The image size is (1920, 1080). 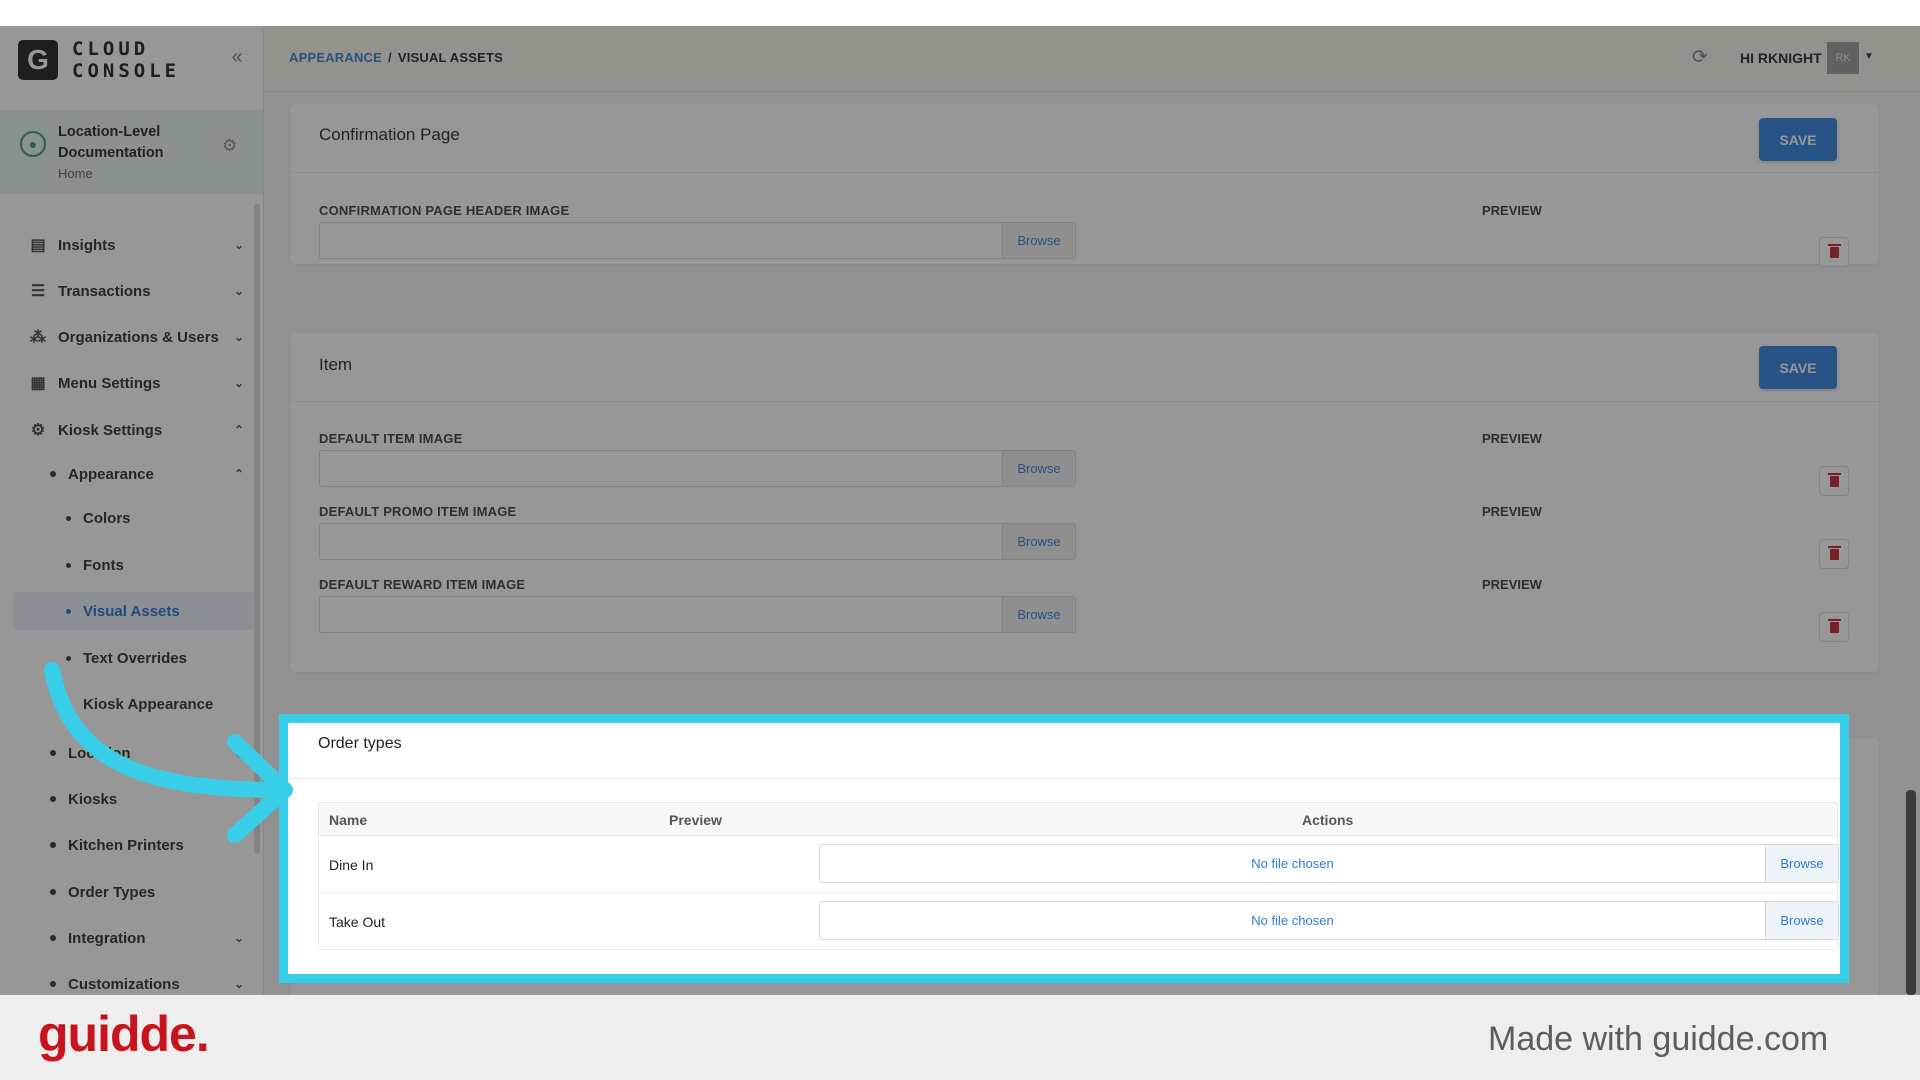 I want to click on table-row: Dine In No file chosen Browse, so click(x=1078, y=864).